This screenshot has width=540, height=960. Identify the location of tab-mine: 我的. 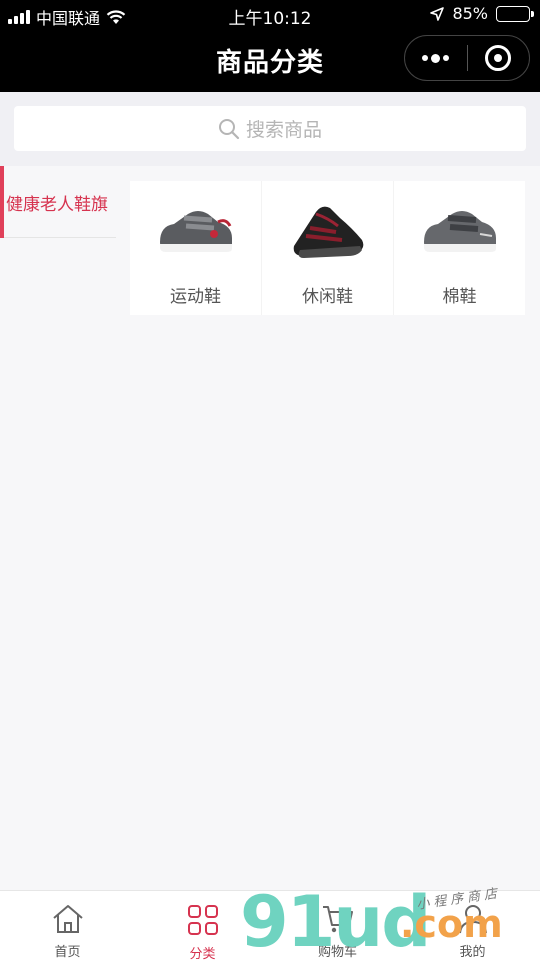
(472, 925).